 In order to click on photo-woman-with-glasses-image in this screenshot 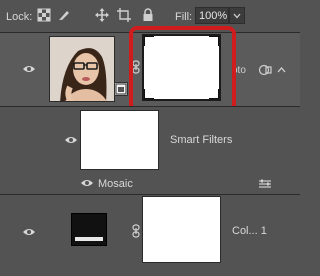, I will do `click(82, 69)`.